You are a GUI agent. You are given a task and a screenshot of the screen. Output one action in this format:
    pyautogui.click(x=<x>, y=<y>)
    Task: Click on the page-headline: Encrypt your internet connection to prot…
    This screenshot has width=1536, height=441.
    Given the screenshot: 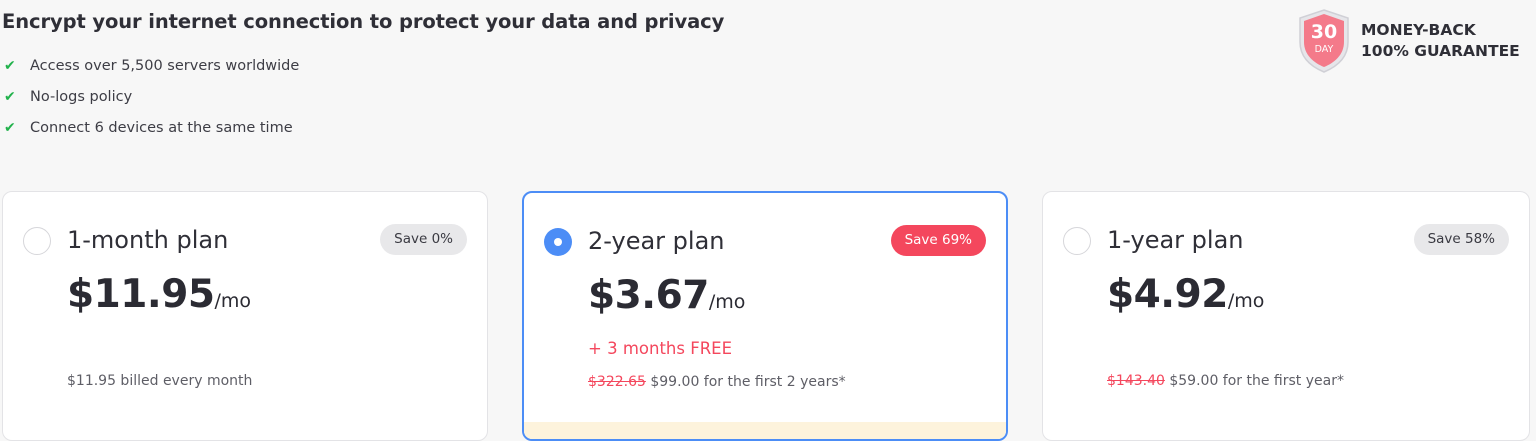 What is the action you would take?
    pyautogui.click(x=363, y=21)
    